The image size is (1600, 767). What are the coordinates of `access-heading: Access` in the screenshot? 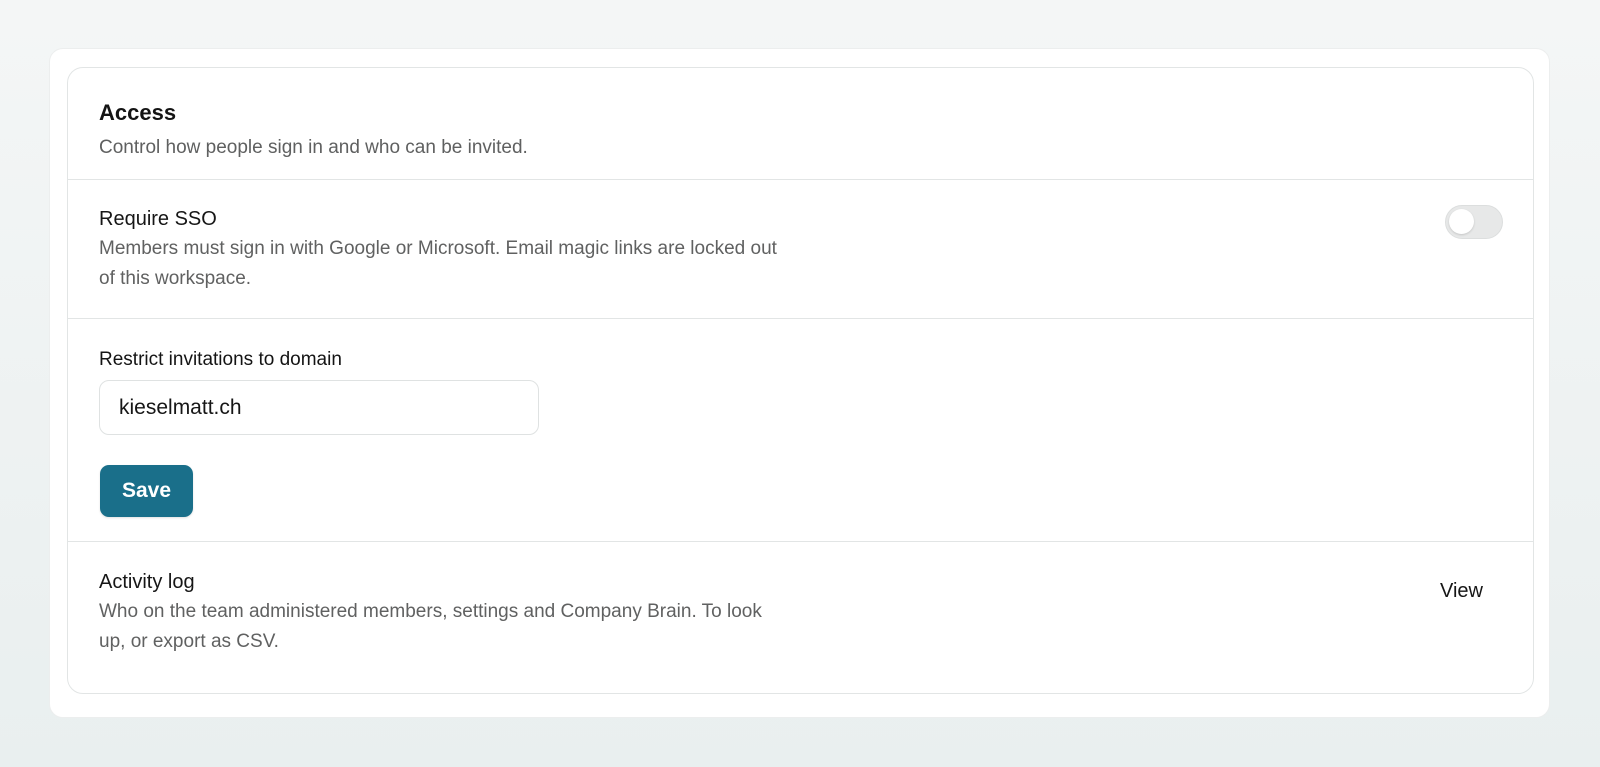 It's located at (138, 112).